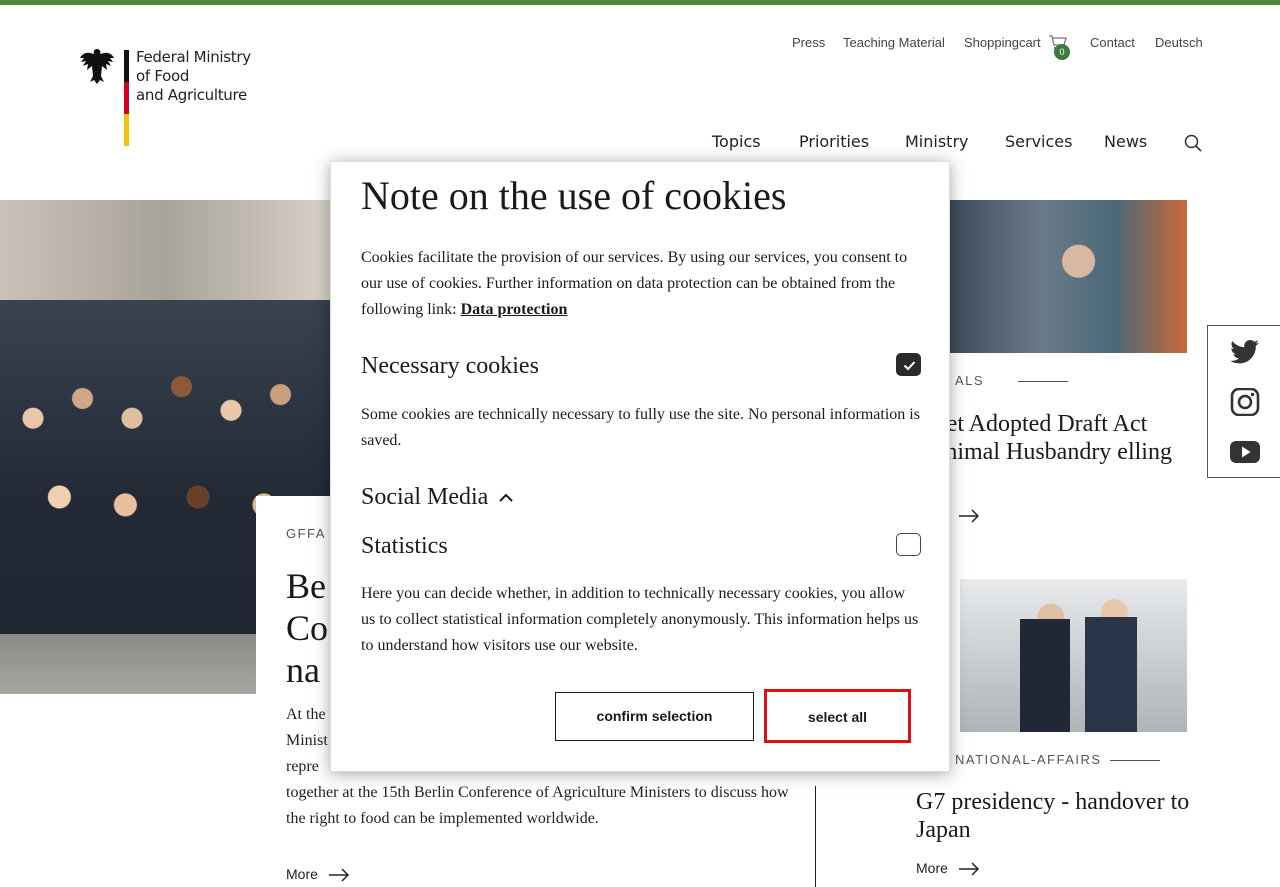 This screenshot has width=1280, height=887. What do you see at coordinates (450, 366) in the screenshot?
I see `necessary-cookies-heading: Necessary cookies` at bounding box center [450, 366].